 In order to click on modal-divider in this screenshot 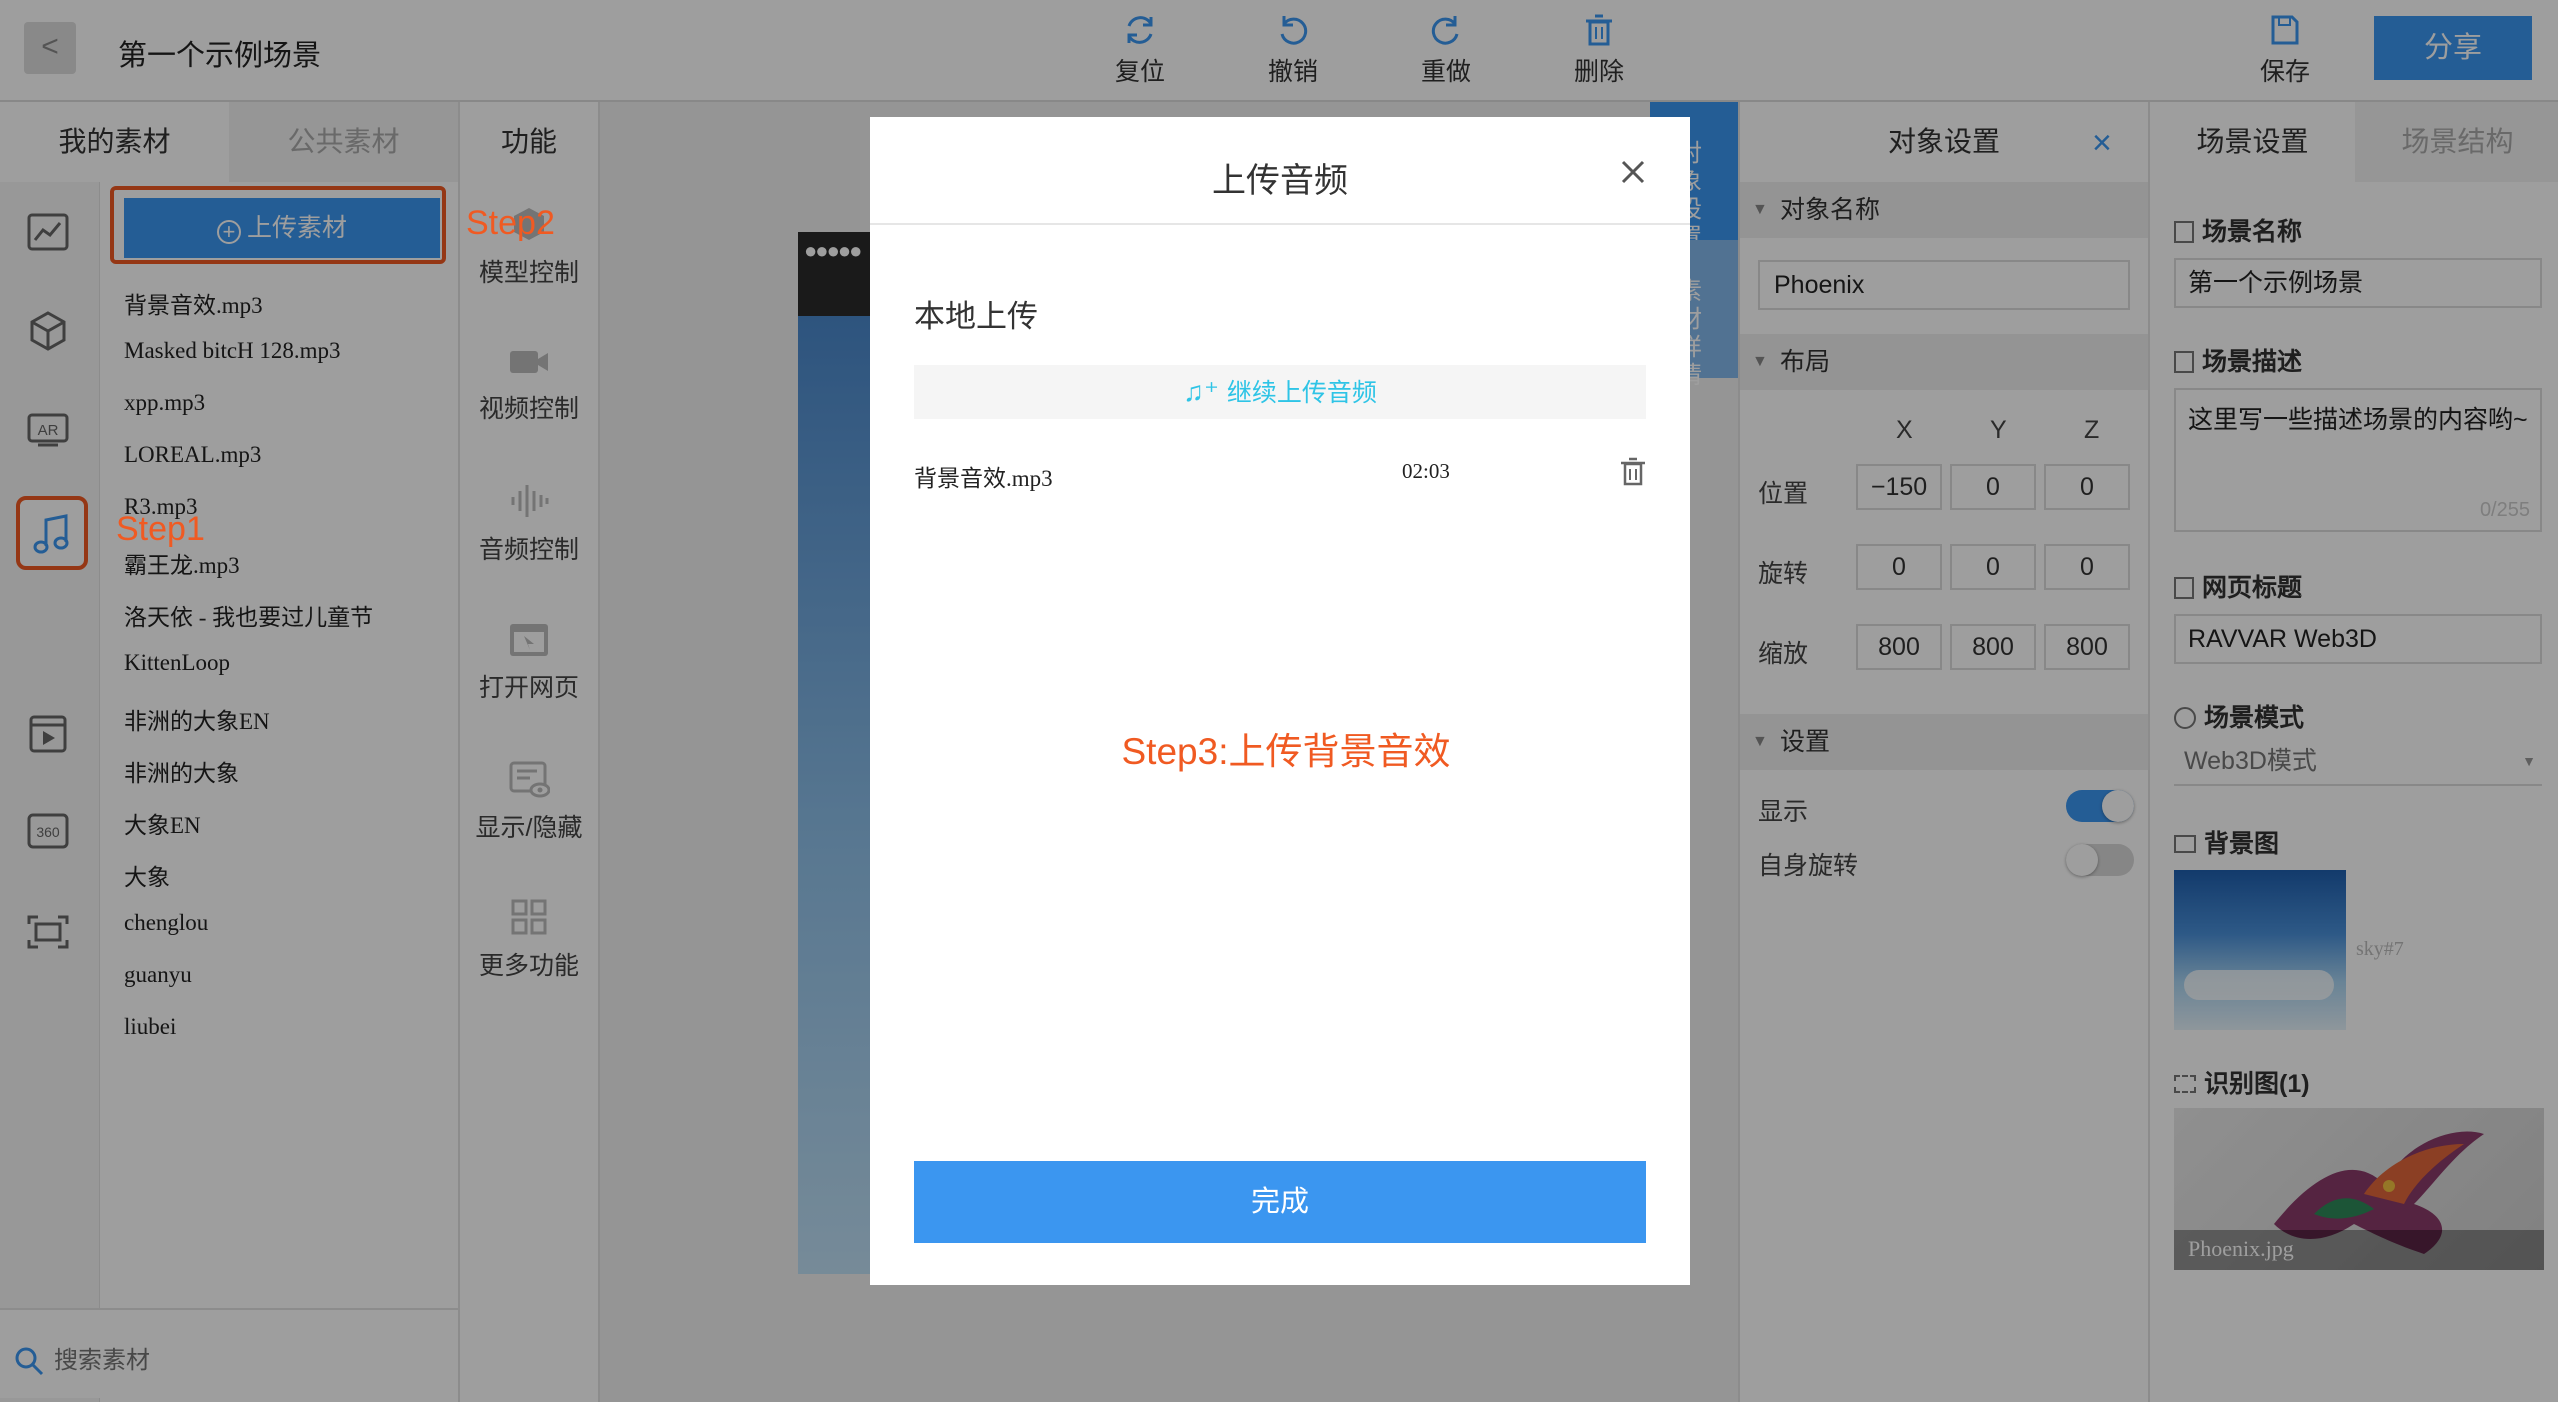, I will do `click(1280, 224)`.